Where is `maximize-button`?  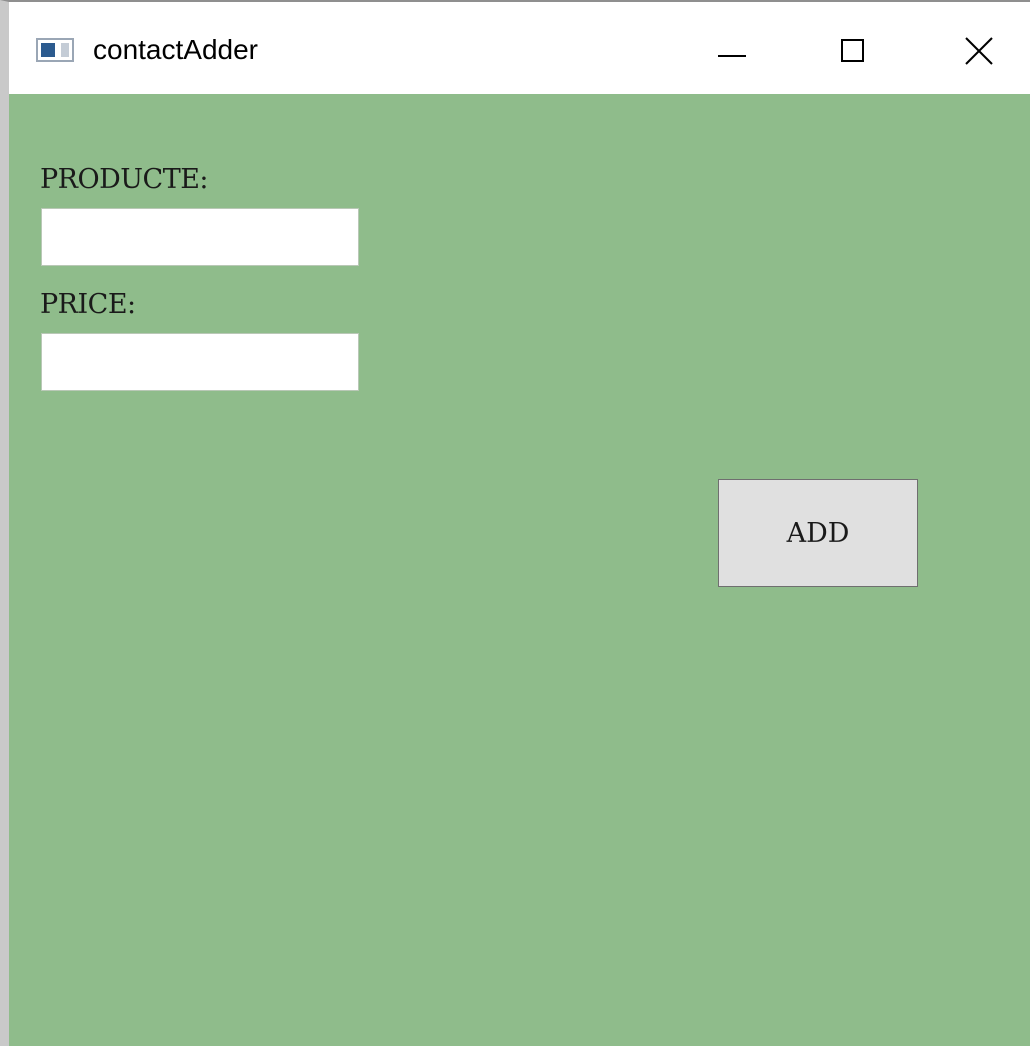
maximize-button is located at coordinates (850, 49).